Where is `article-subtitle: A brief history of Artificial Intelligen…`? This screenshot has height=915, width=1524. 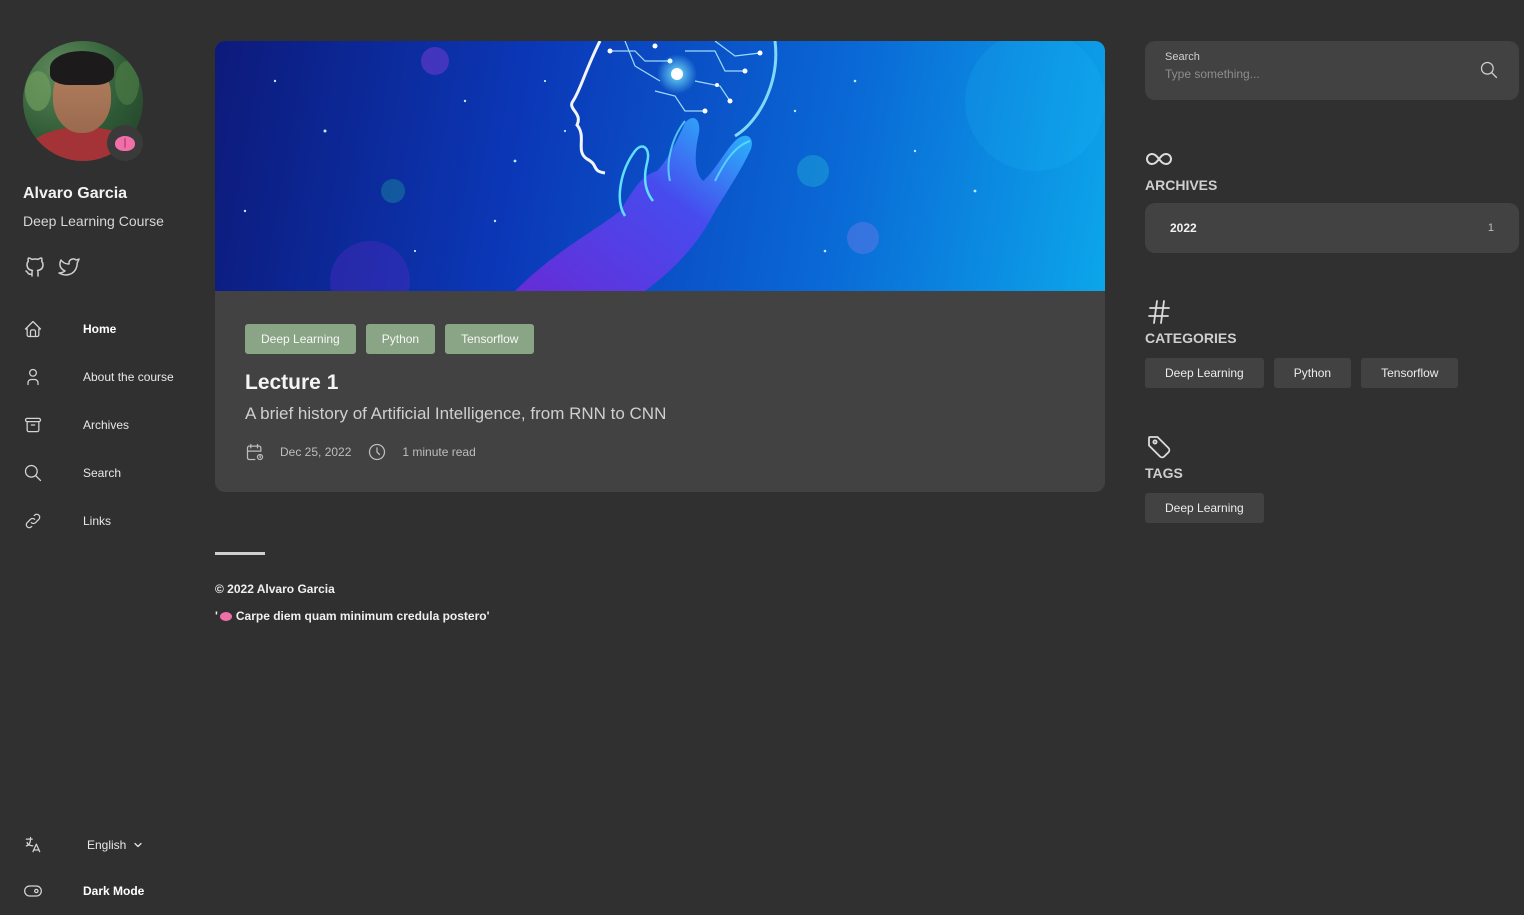 article-subtitle: A brief history of Artificial Intelligen… is located at coordinates (456, 413).